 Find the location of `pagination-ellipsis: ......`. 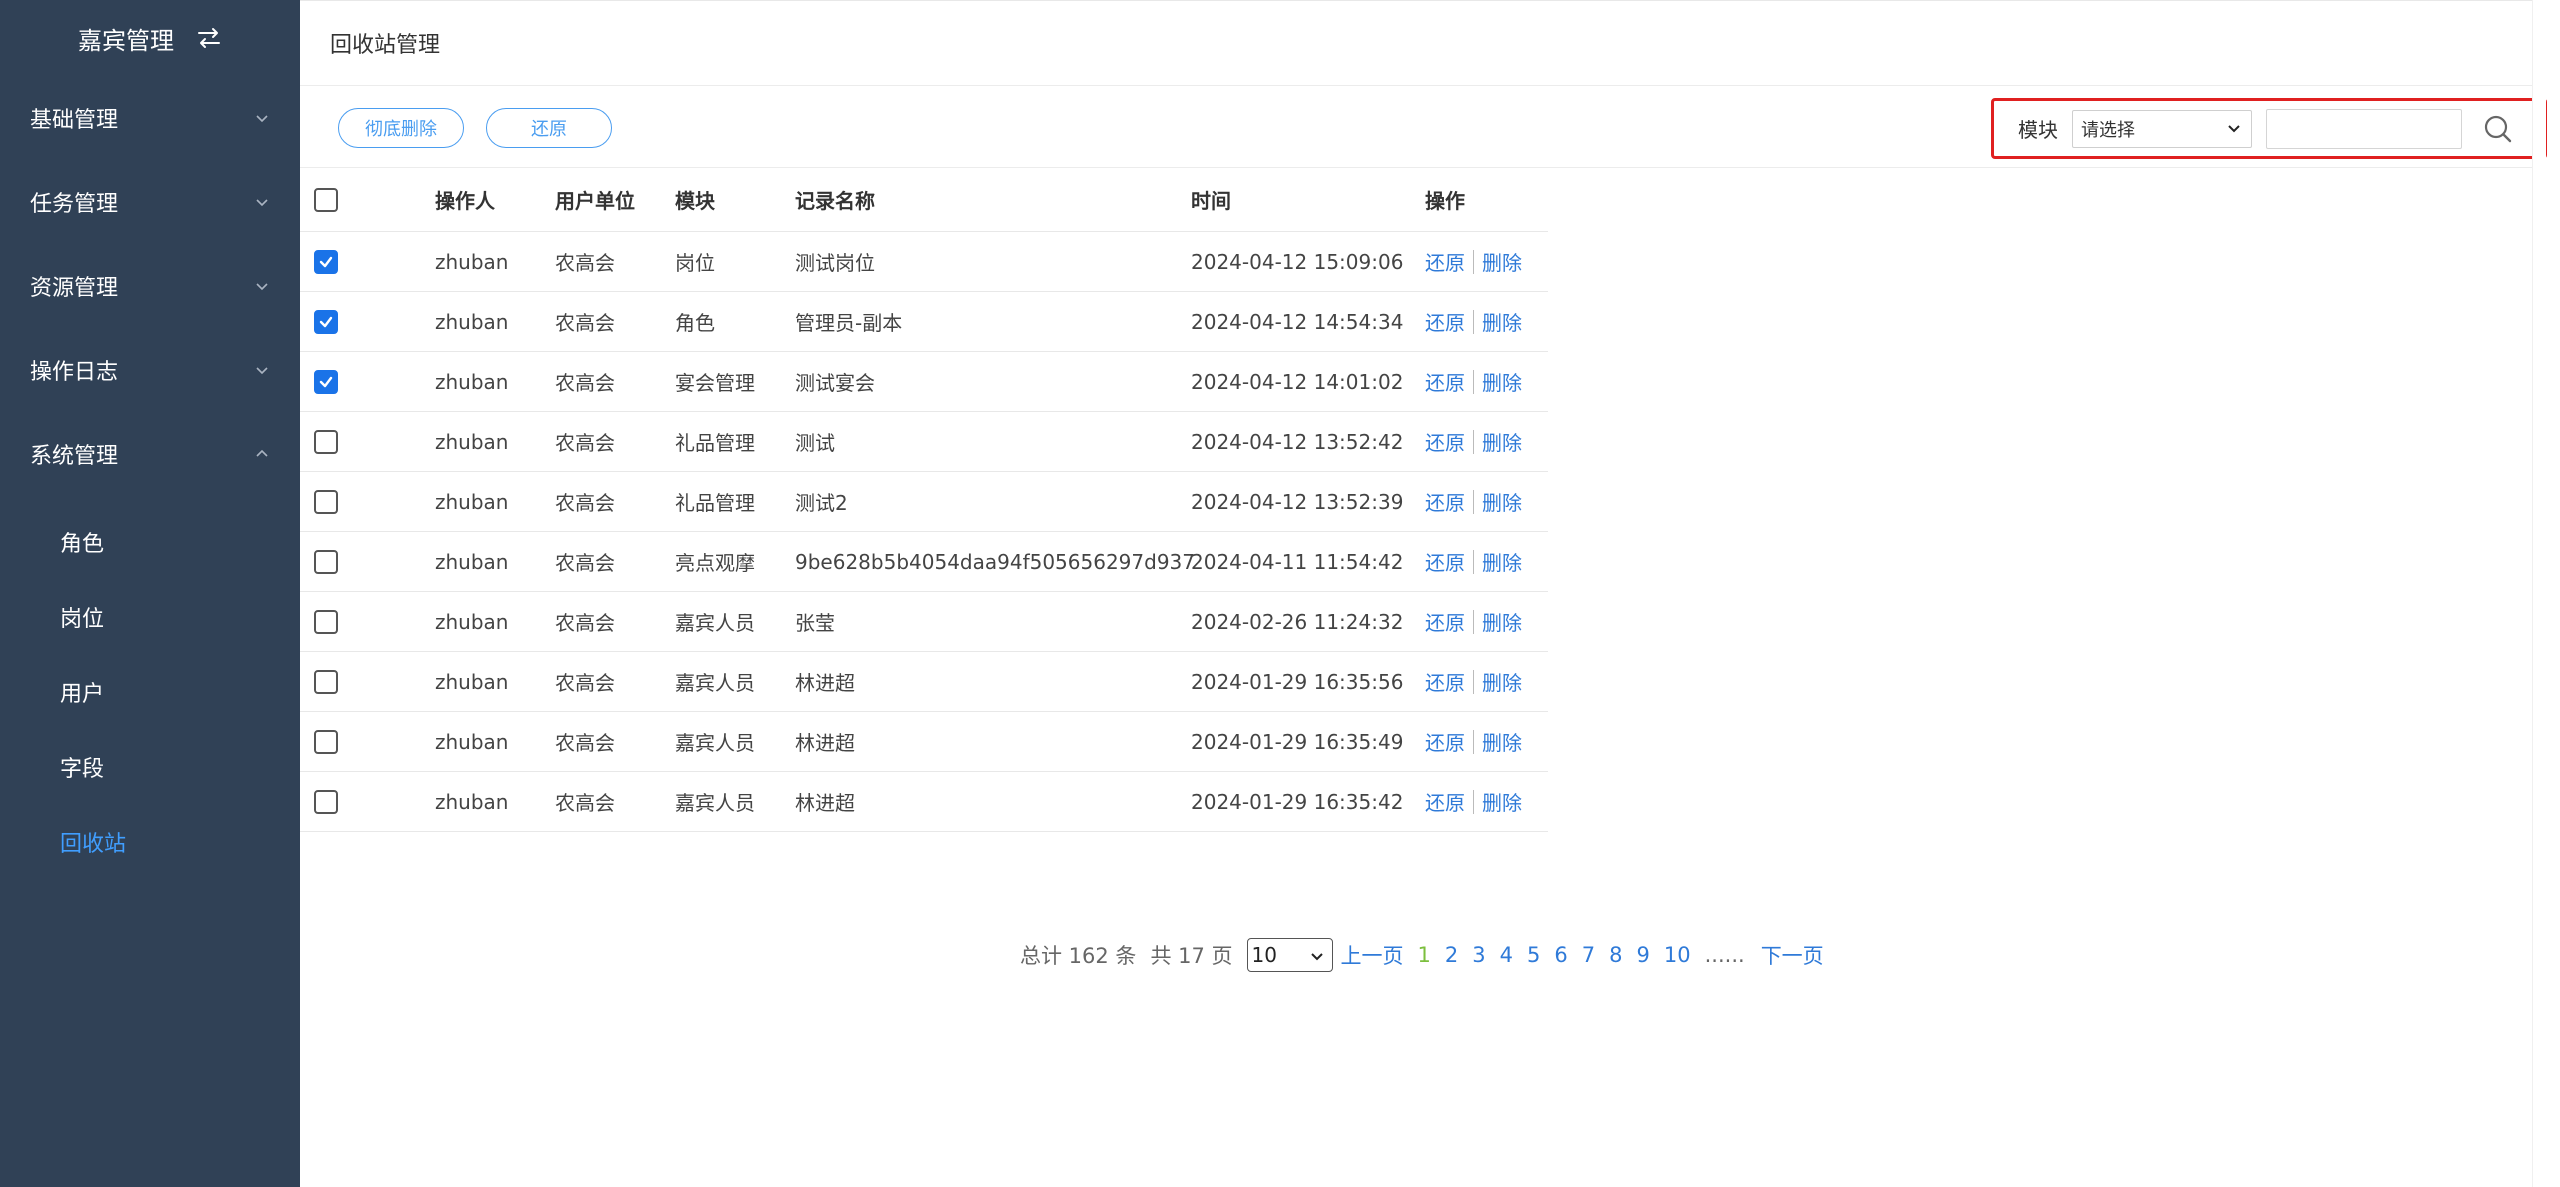

pagination-ellipsis: ...... is located at coordinates (1724, 955).